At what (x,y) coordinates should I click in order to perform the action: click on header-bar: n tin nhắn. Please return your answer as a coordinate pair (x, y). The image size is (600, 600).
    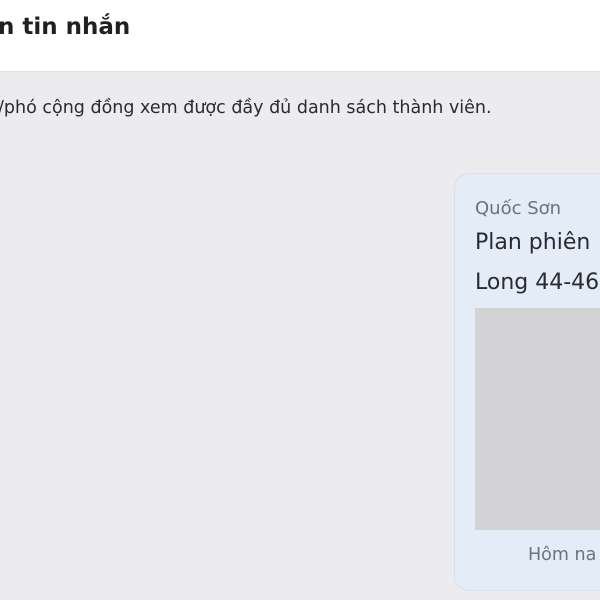
    Looking at the image, I should click on (300, 36).